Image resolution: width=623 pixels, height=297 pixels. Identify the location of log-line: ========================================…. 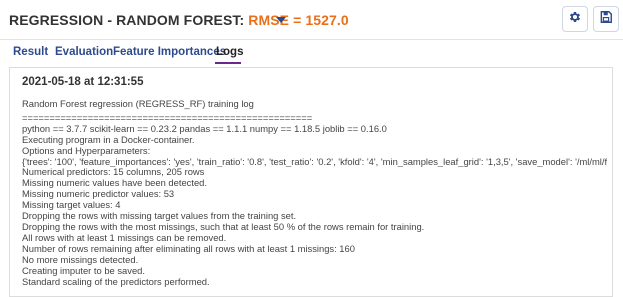
(167, 117).